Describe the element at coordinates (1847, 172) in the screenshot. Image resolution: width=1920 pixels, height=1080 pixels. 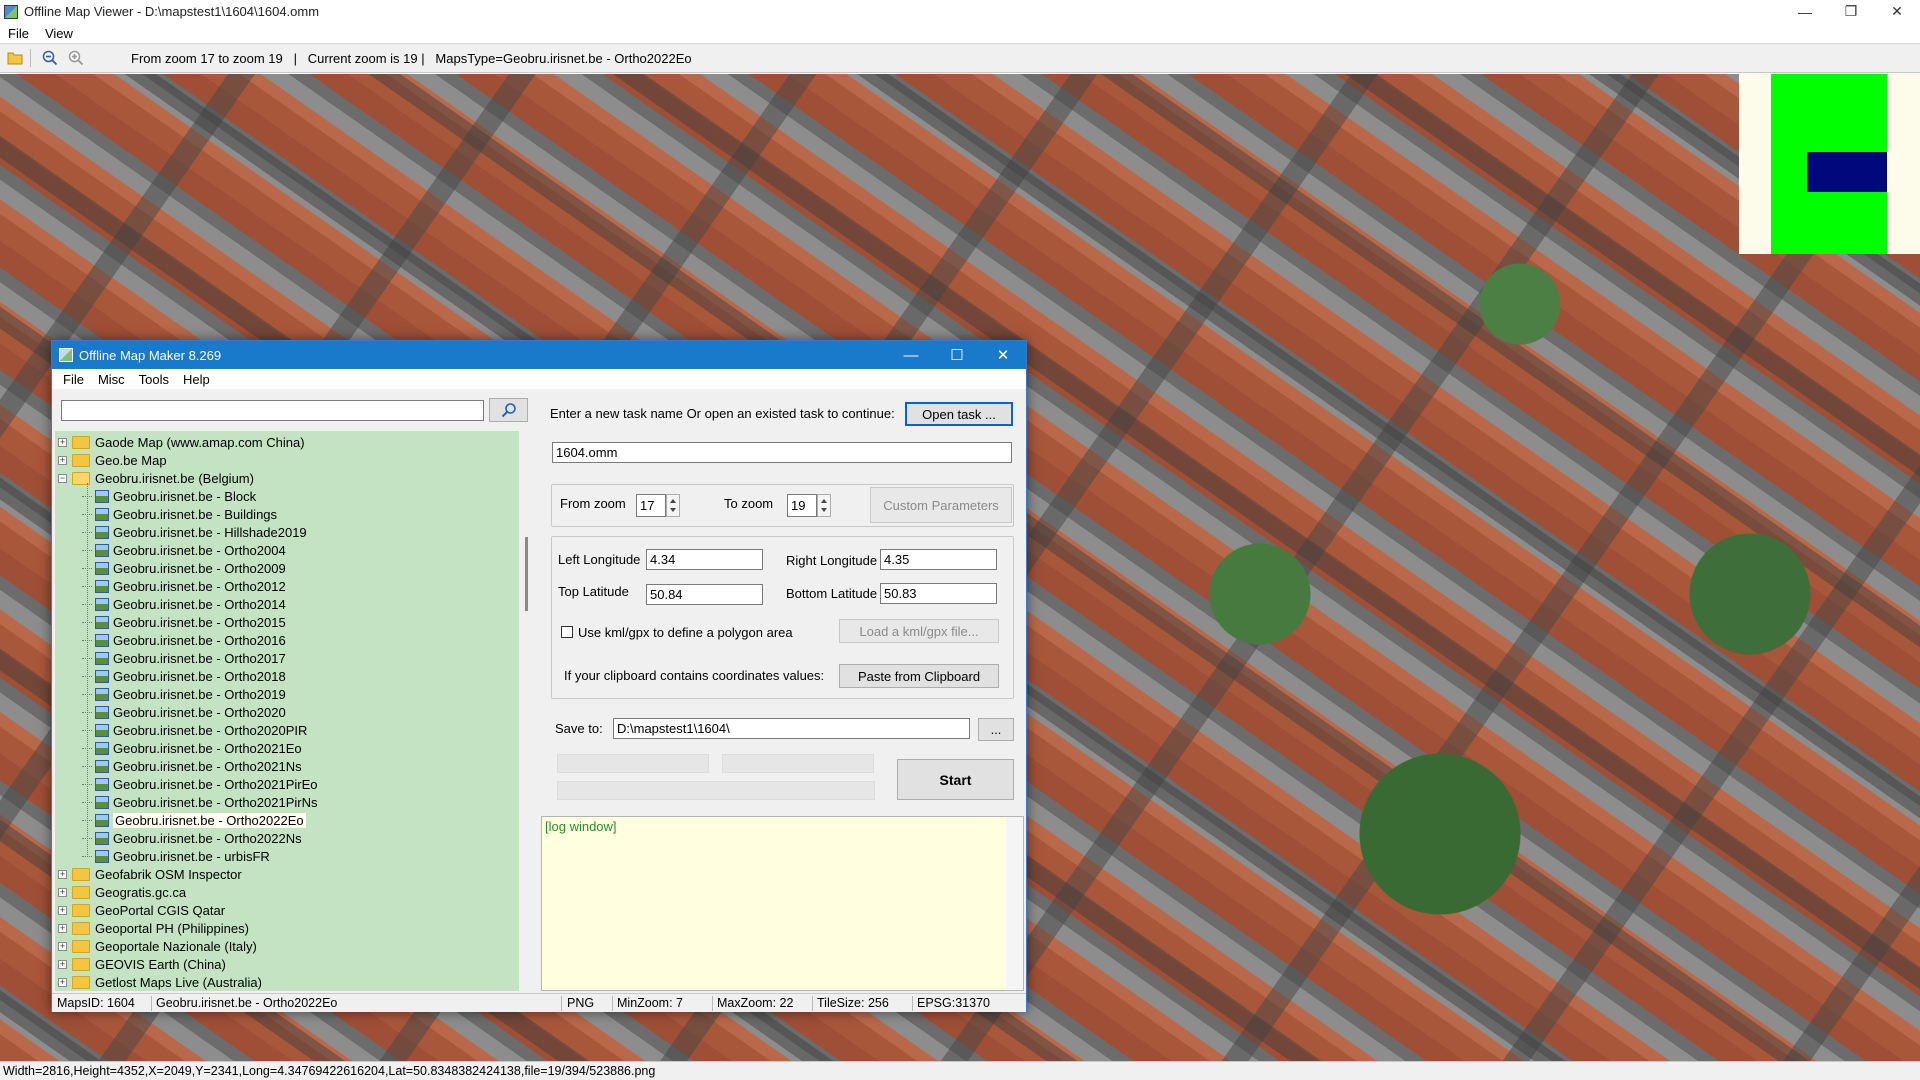
I see `minimap-viewport-rect` at that location.